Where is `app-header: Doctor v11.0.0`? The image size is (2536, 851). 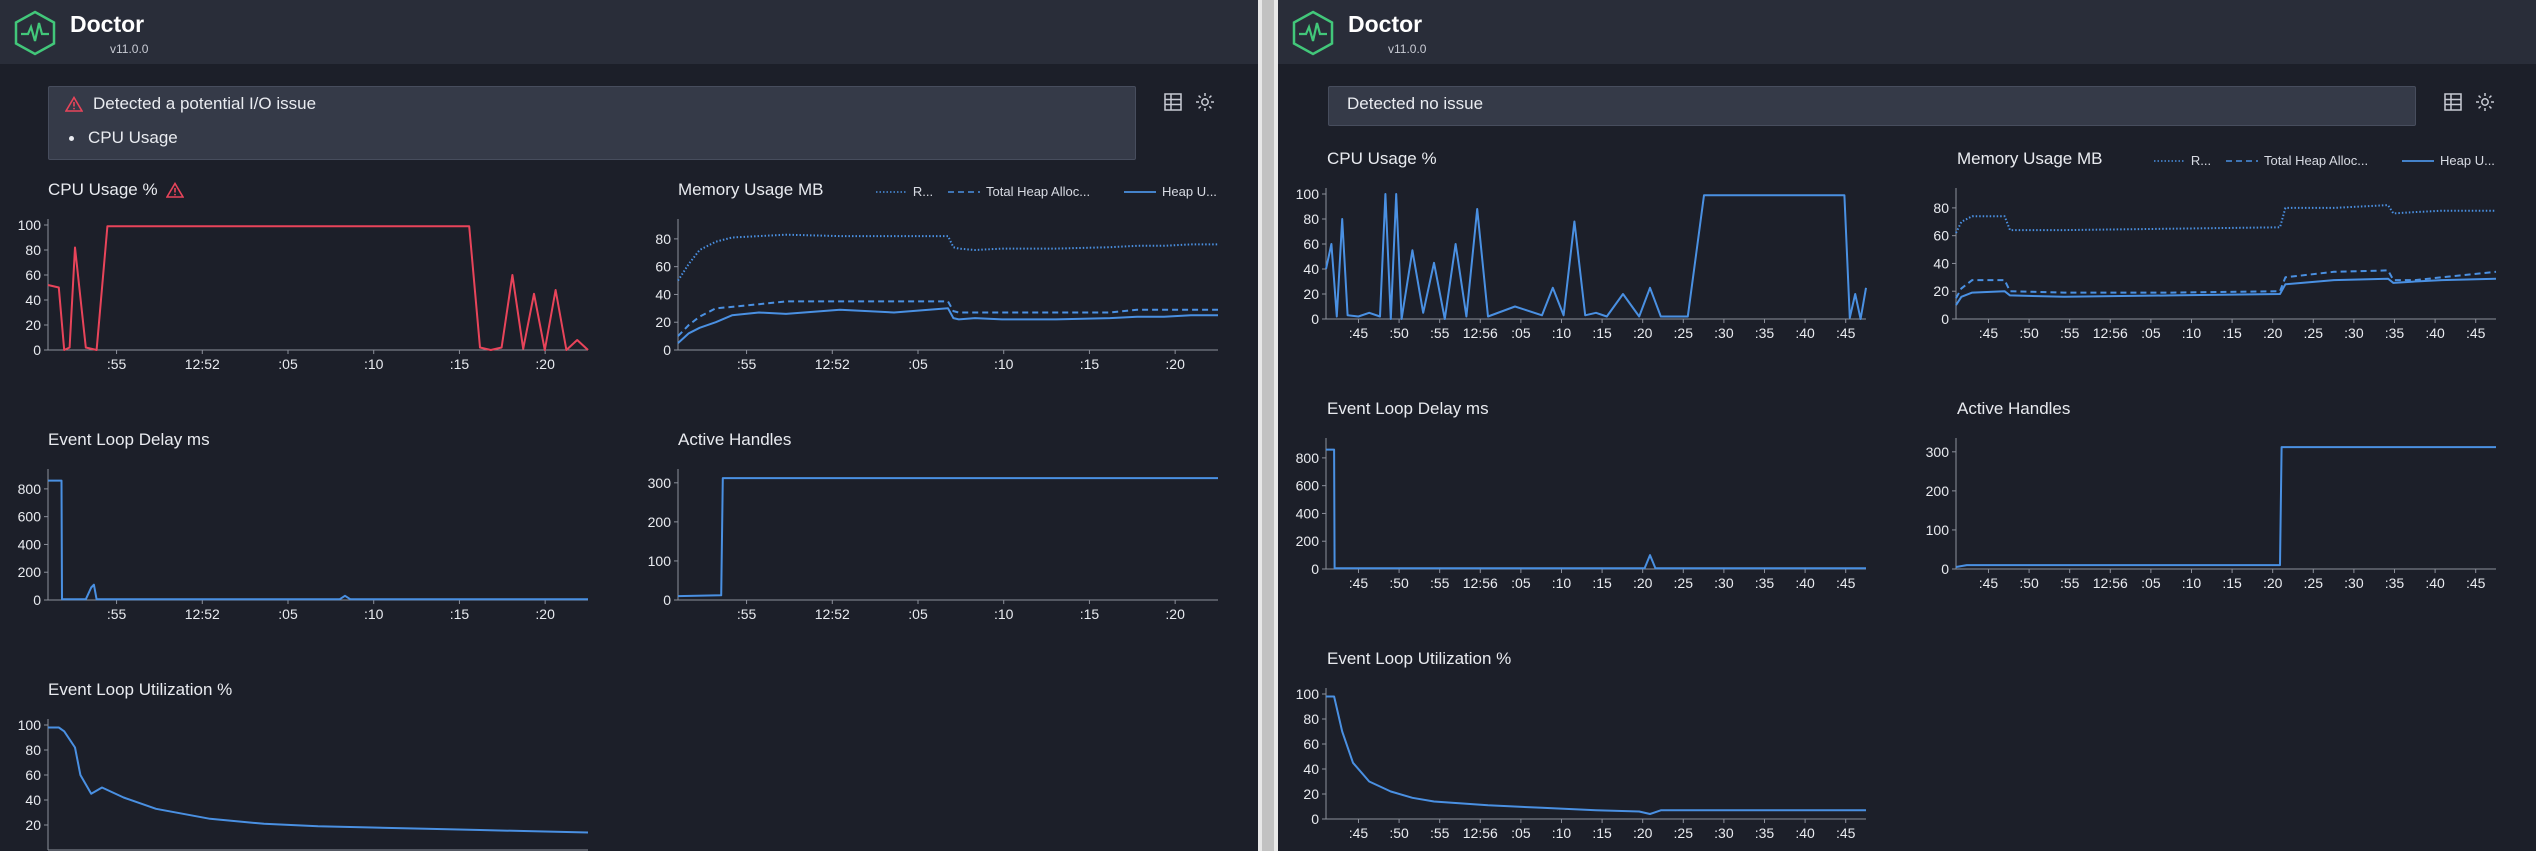
app-header: Doctor v11.0.0 is located at coordinates (1907, 32).